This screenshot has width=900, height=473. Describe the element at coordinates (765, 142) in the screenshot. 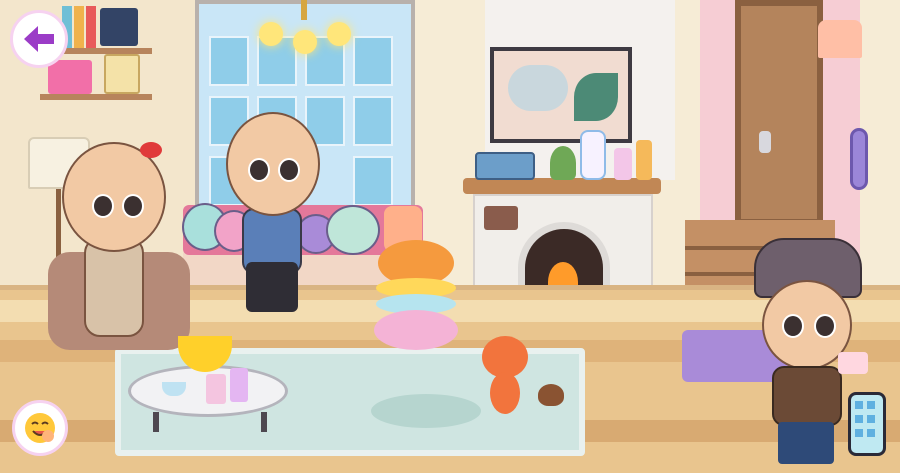

I see `door-handle` at that location.